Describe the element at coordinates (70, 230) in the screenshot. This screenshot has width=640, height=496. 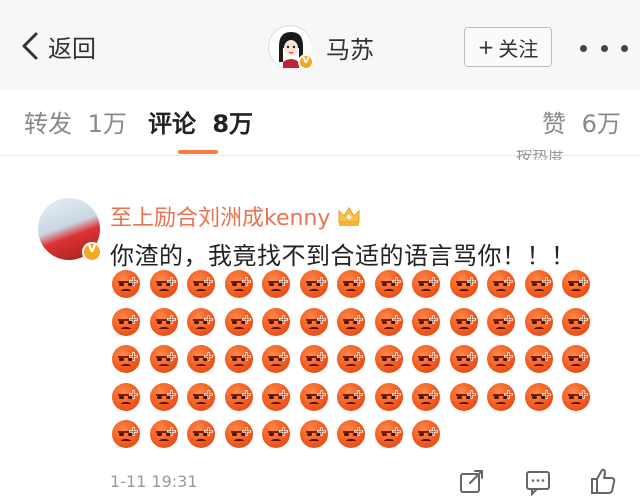
I see `commenter-avatar` at that location.